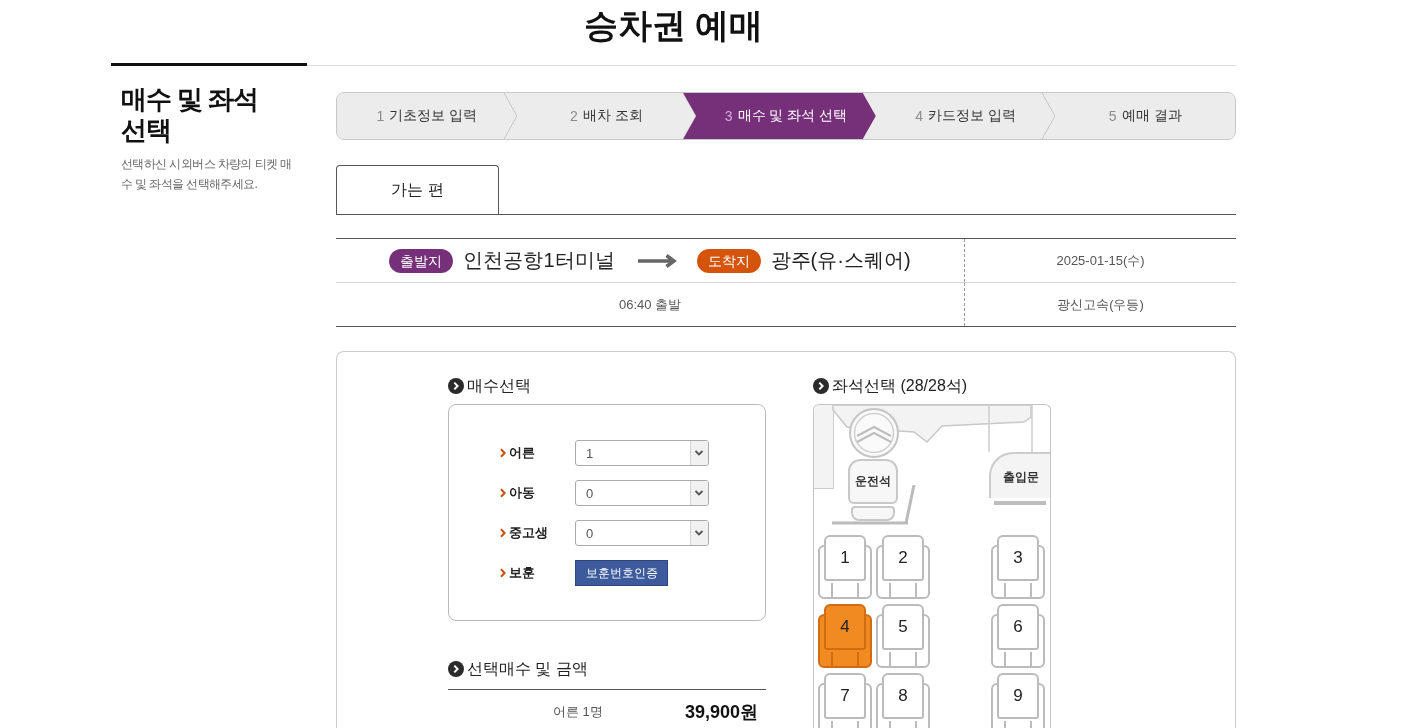  I want to click on departure-time: 06:40 출발, so click(650, 304).